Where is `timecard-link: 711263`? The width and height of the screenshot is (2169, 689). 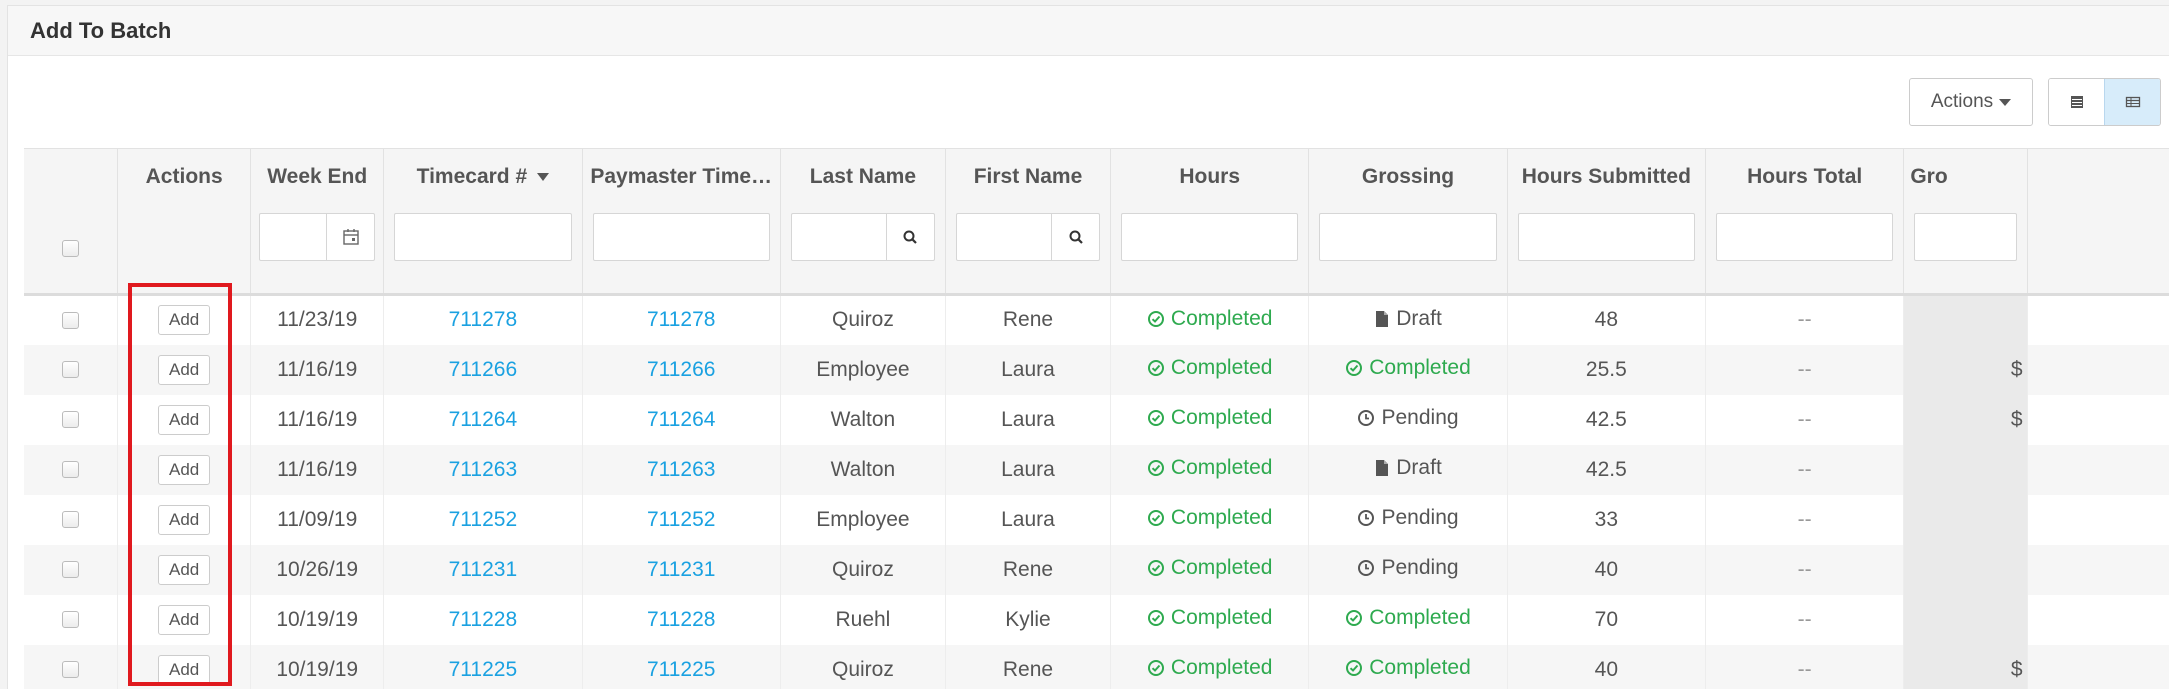
timecard-link: 711263 is located at coordinates (483, 469).